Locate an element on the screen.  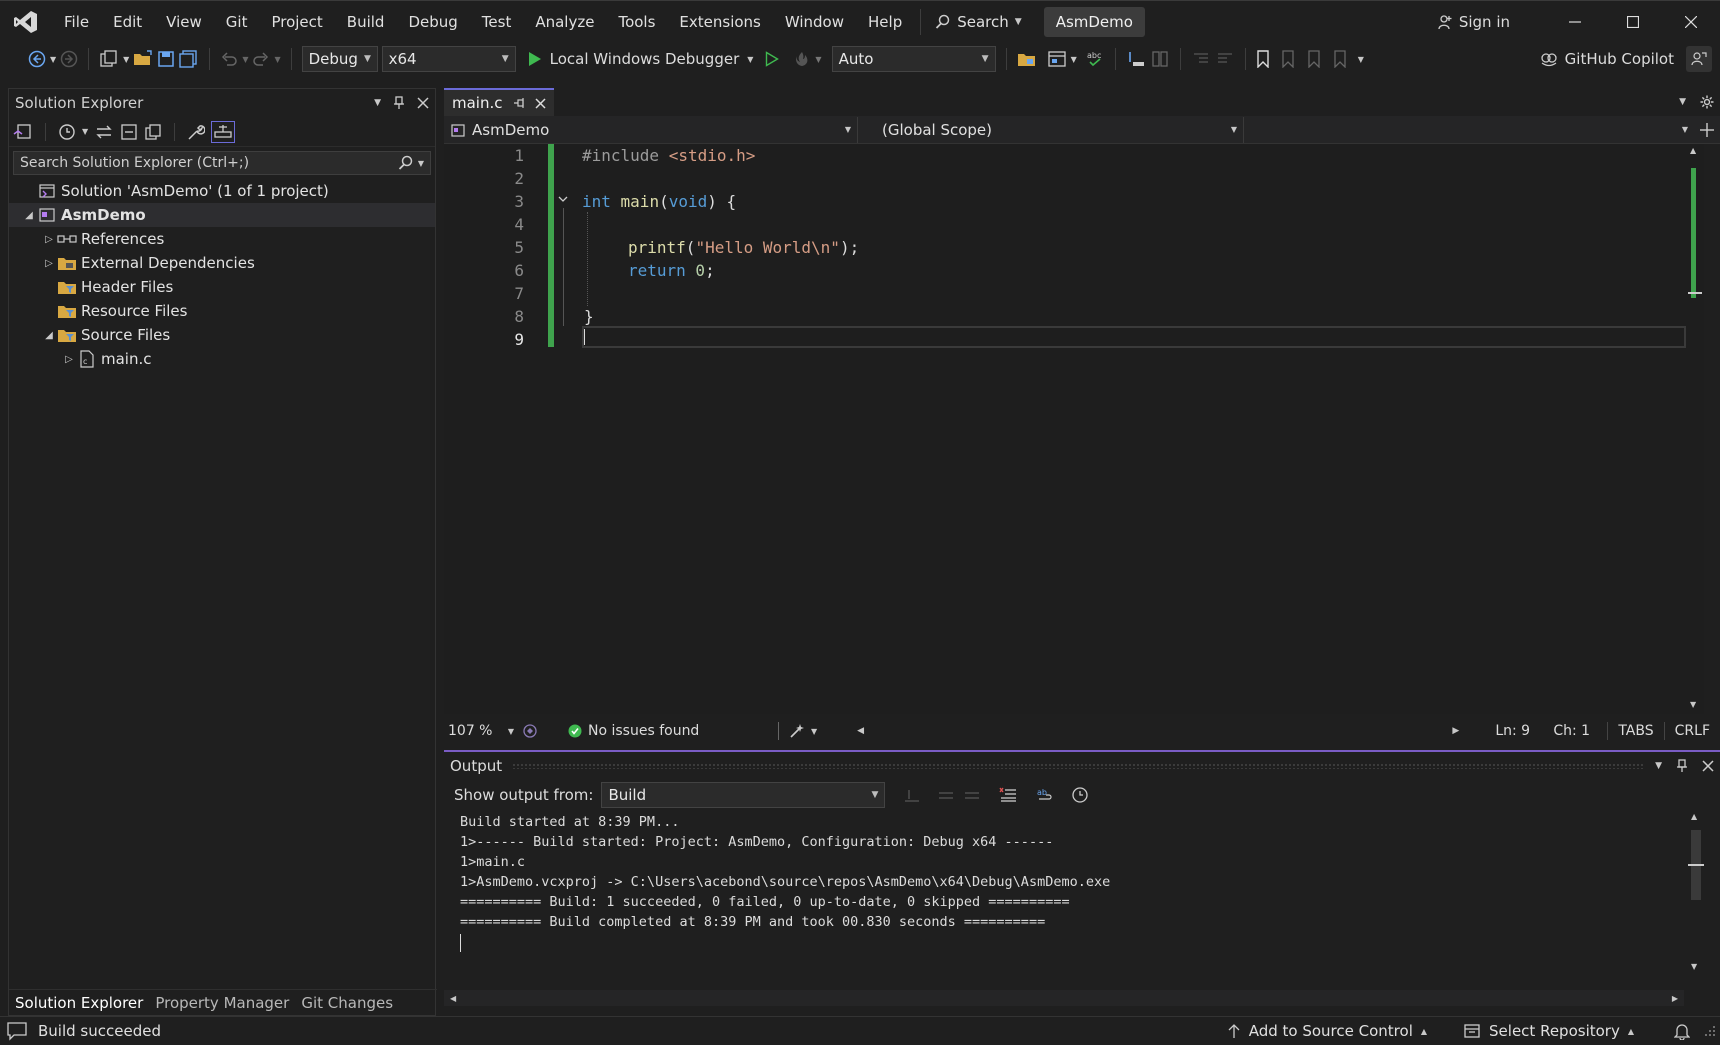
close-window-icon is located at coordinates (1691, 22).